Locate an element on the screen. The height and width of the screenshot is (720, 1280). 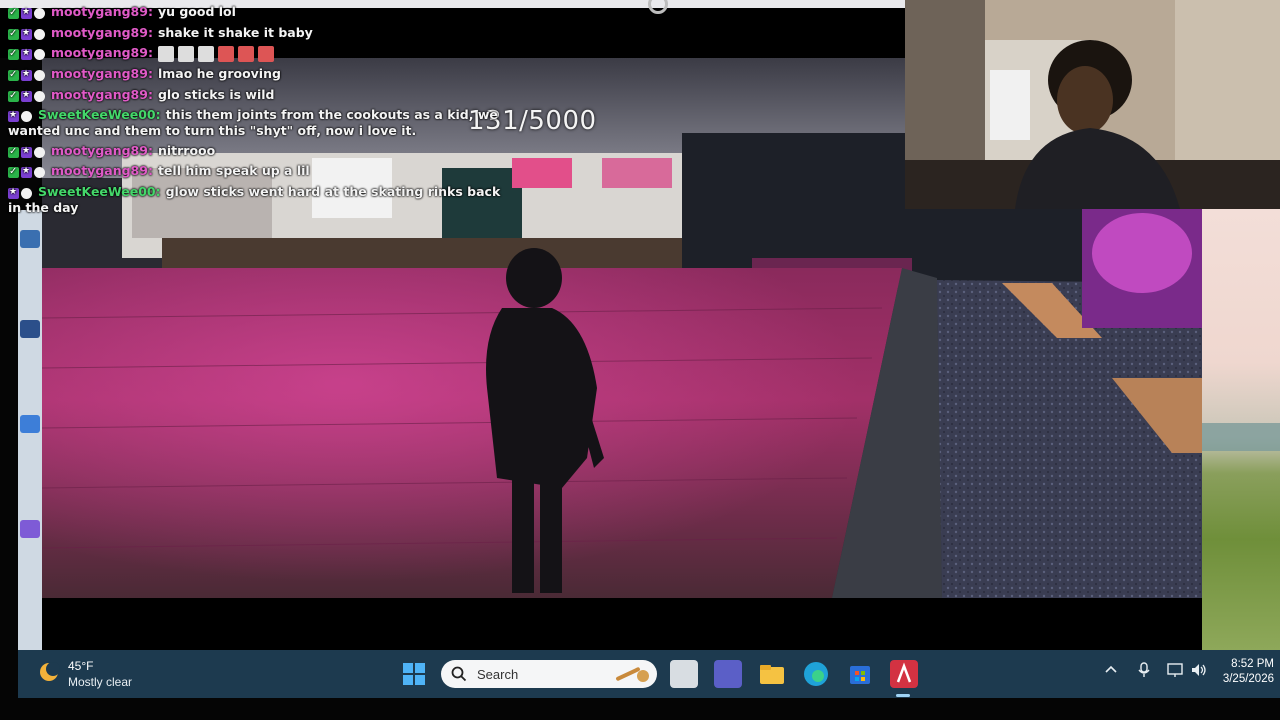
search-placeholder: Search is located at coordinates (498, 674).